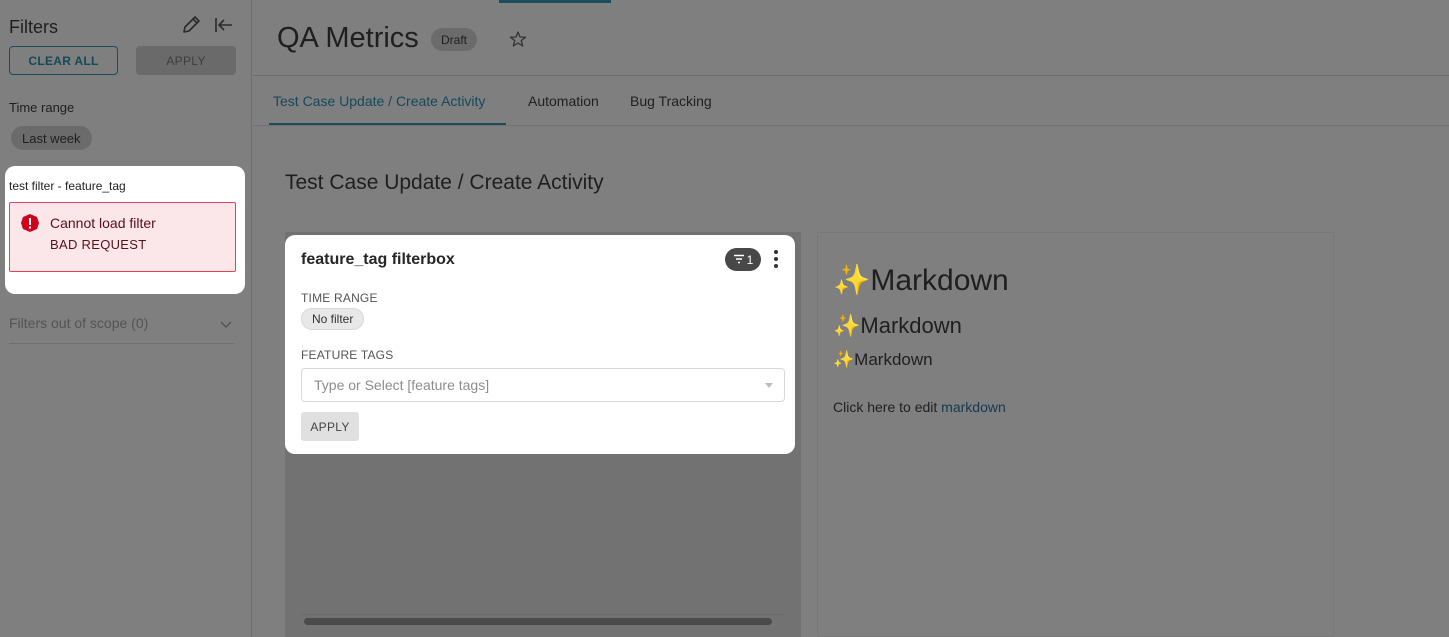  What do you see at coordinates (226, 324) in the screenshot?
I see `chevron-down-icon` at bounding box center [226, 324].